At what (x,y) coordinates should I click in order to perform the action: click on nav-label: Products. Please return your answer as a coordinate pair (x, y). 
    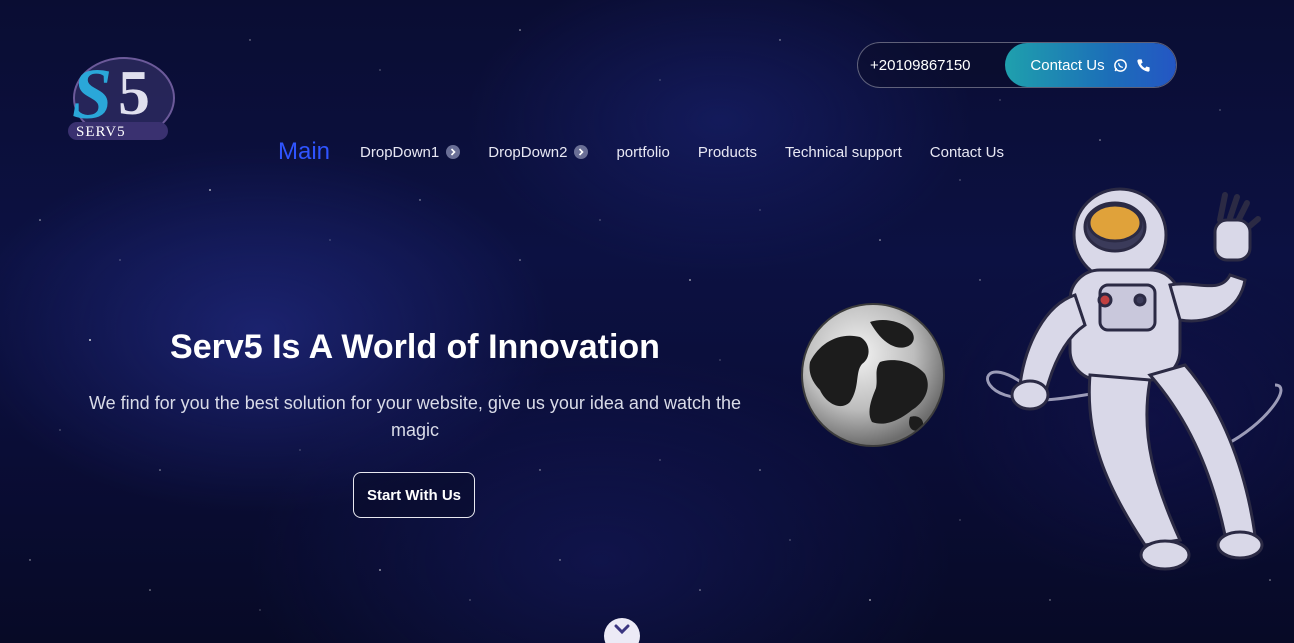
    Looking at the image, I should click on (727, 152).